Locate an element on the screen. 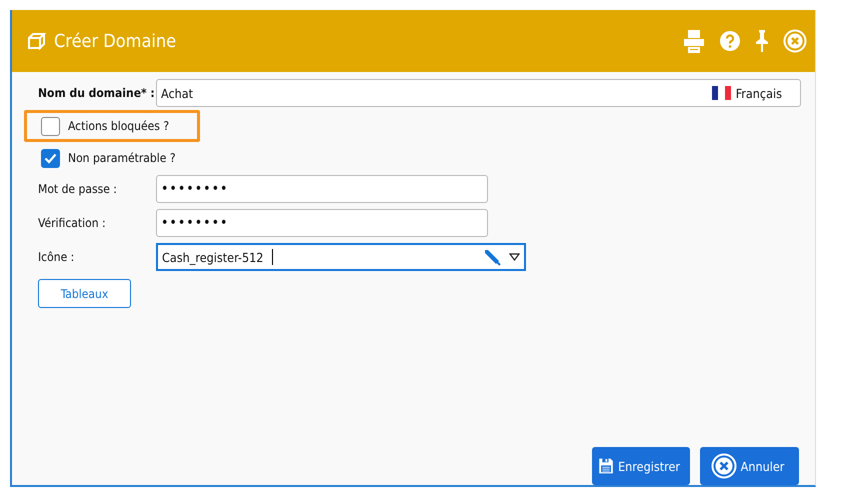  save-button: Enregistrer is located at coordinates (641, 466).